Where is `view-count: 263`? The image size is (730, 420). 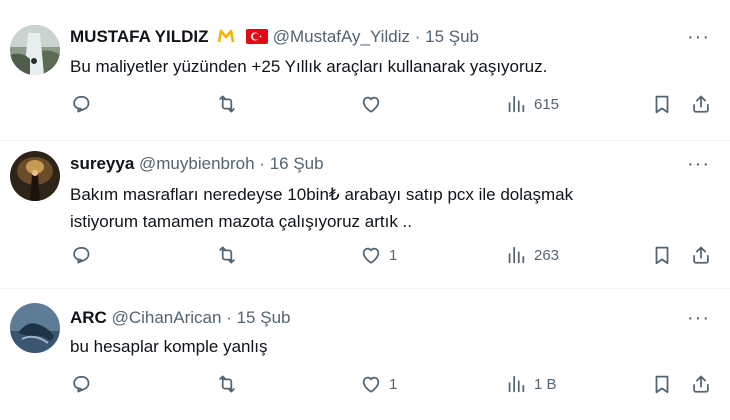 view-count: 263 is located at coordinates (547, 255).